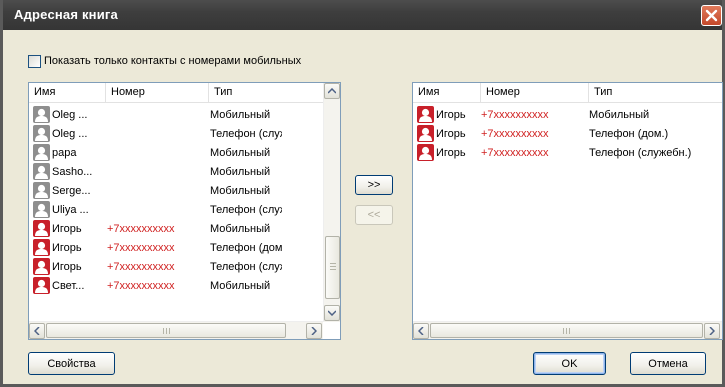 The height and width of the screenshot is (387, 725). What do you see at coordinates (64, 152) in the screenshot?
I see `contact-name: papa` at bounding box center [64, 152].